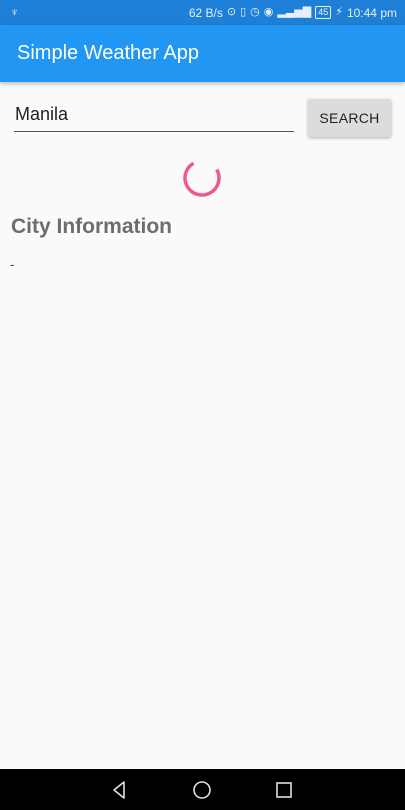 The image size is (405, 810). What do you see at coordinates (323, 12) in the screenshot?
I see `battery-icon: 45` at bounding box center [323, 12].